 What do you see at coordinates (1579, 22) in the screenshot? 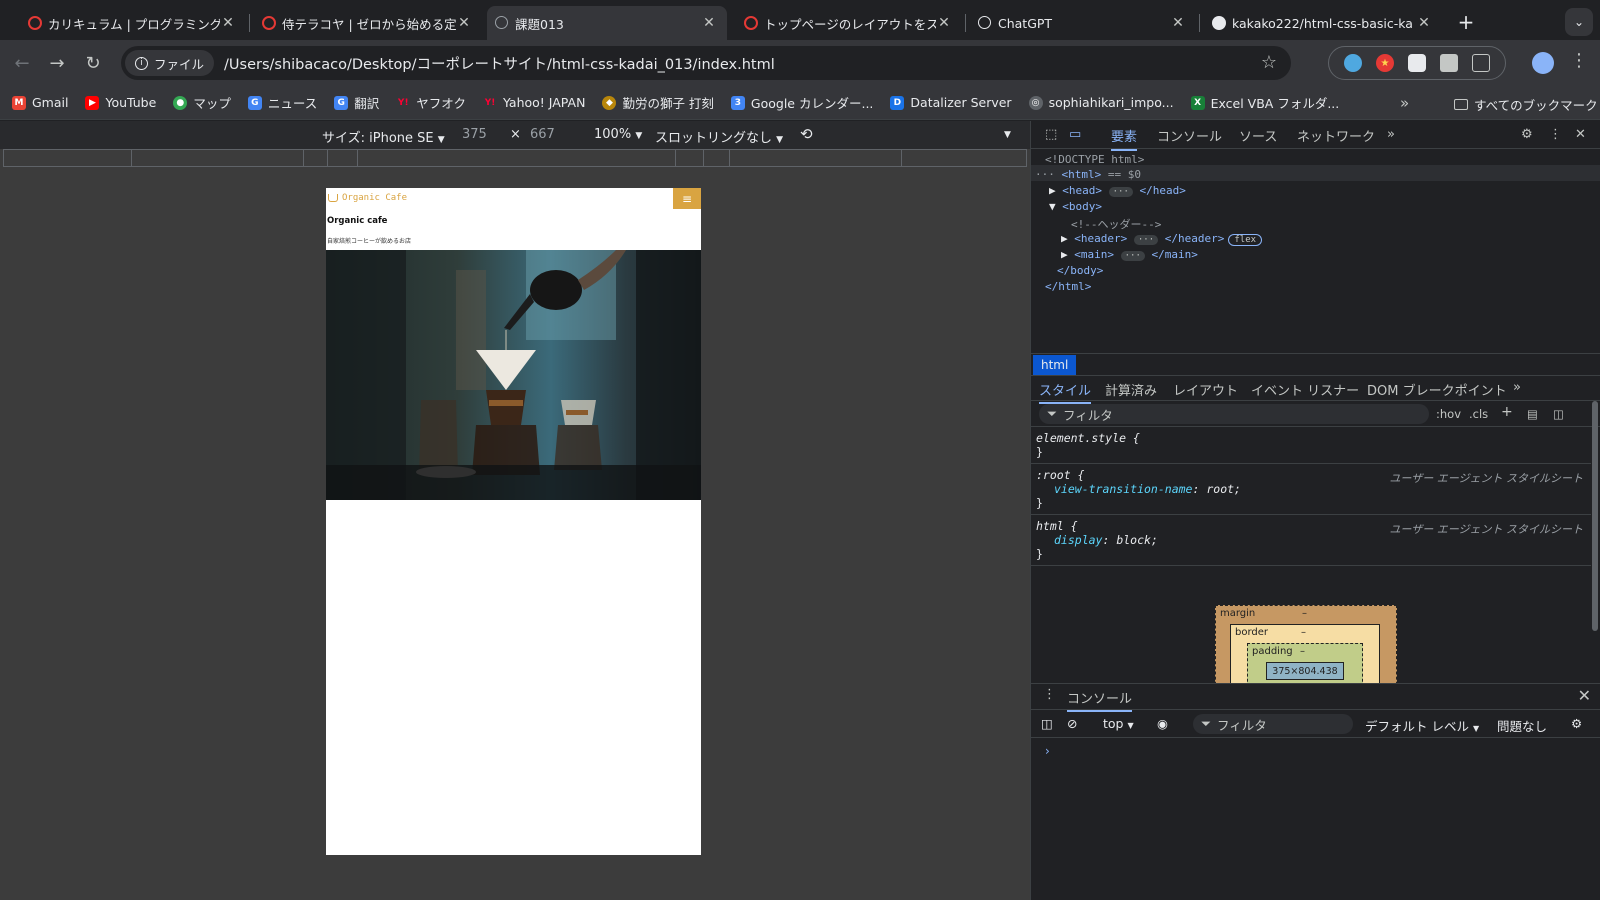
I see `tab-search-button: ⌄` at bounding box center [1579, 22].